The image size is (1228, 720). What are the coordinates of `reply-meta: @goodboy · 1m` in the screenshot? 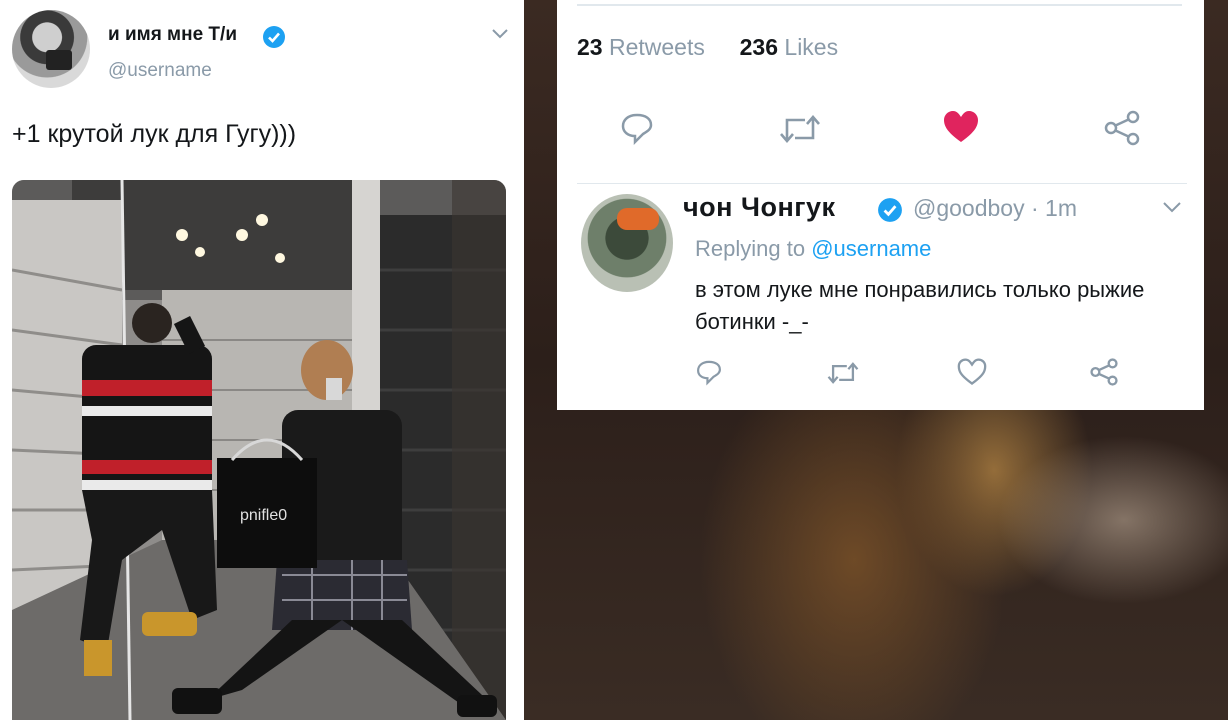 It's located at (995, 208).